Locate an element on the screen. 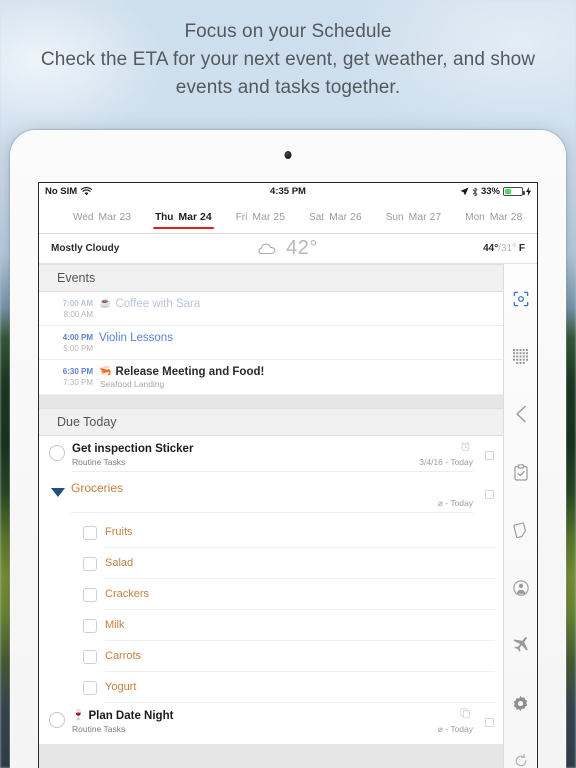 The width and height of the screenshot is (576, 768). date-tab-weekday: Thu is located at coordinates (164, 217).